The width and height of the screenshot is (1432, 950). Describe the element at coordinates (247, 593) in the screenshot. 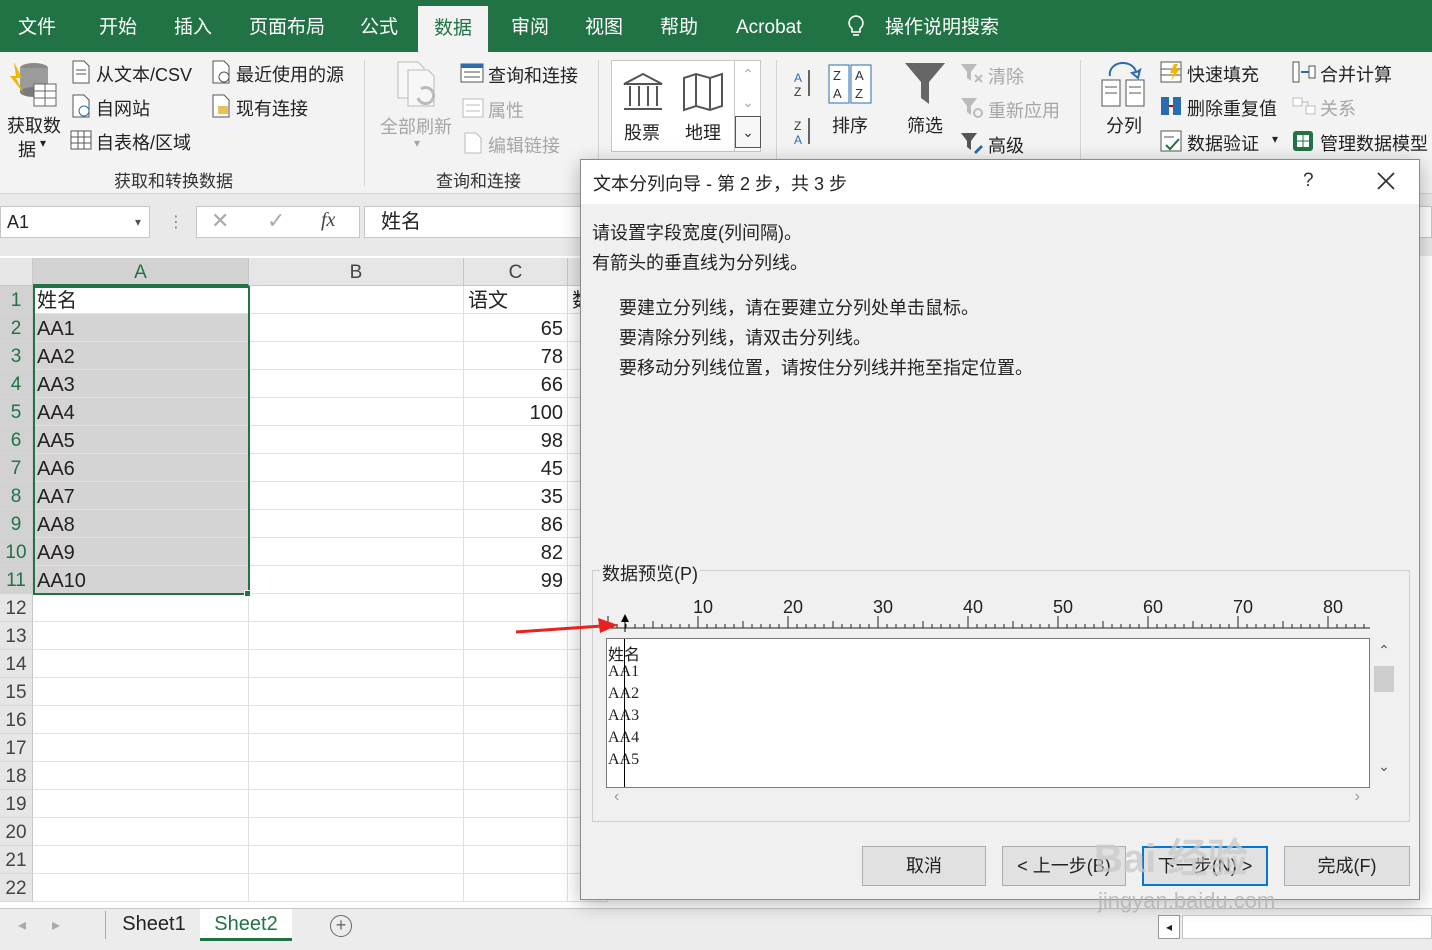

I see `fill-handle` at that location.